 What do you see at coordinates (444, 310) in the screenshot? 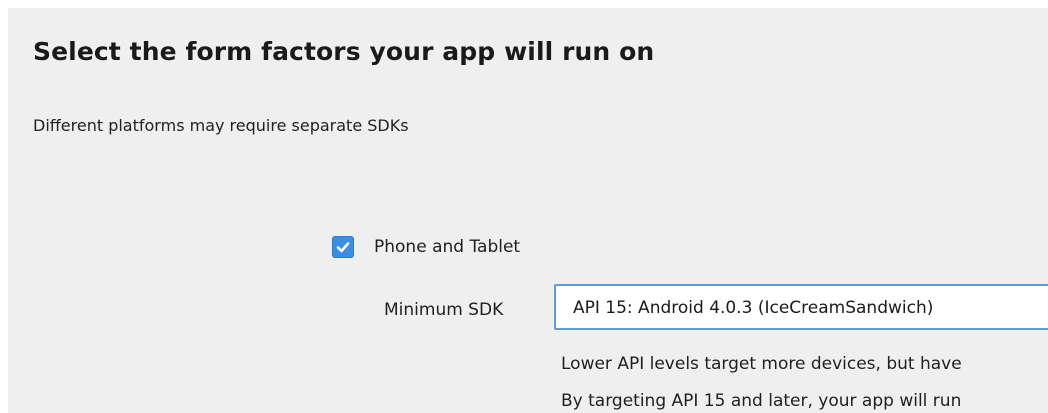
I see `minimum-sdk-label: Minimum SDK` at bounding box center [444, 310].